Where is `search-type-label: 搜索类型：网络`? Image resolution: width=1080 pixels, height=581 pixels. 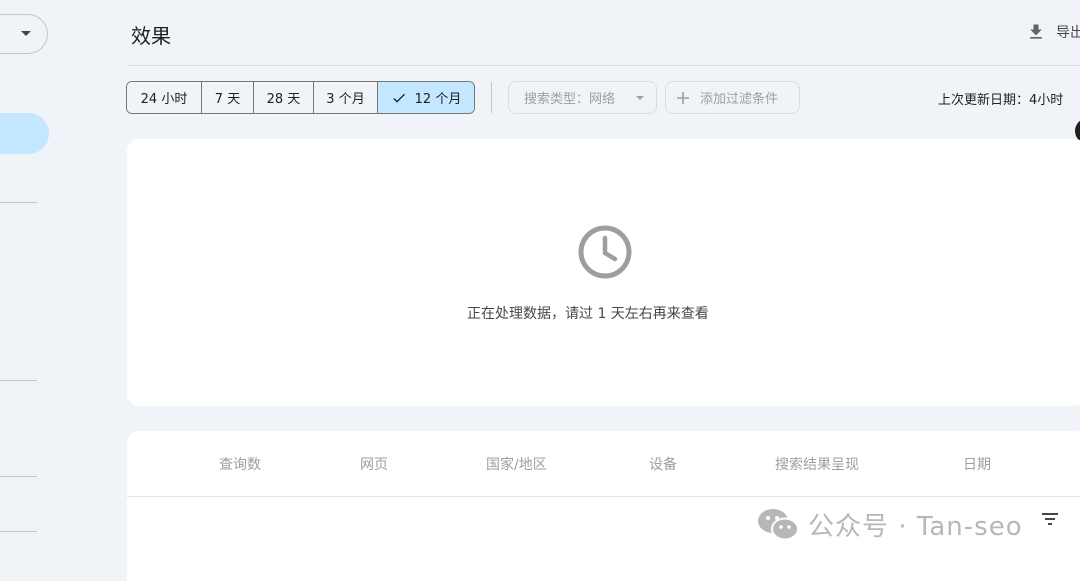
search-type-label: 搜索类型：网络 is located at coordinates (570, 99).